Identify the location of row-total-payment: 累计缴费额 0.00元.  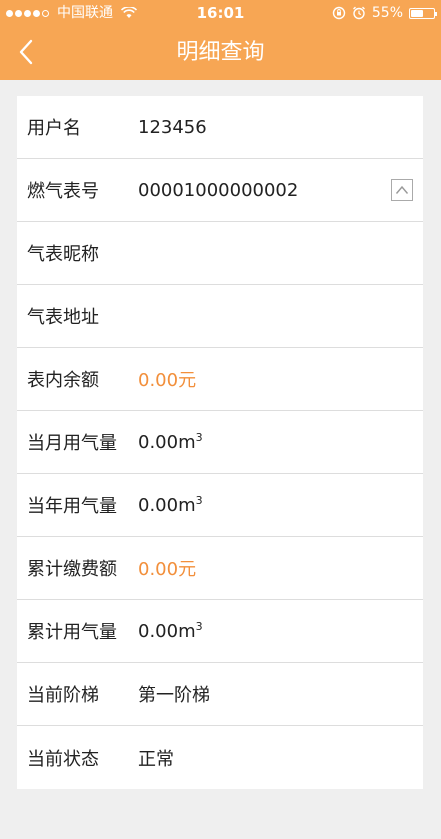
(220, 568).